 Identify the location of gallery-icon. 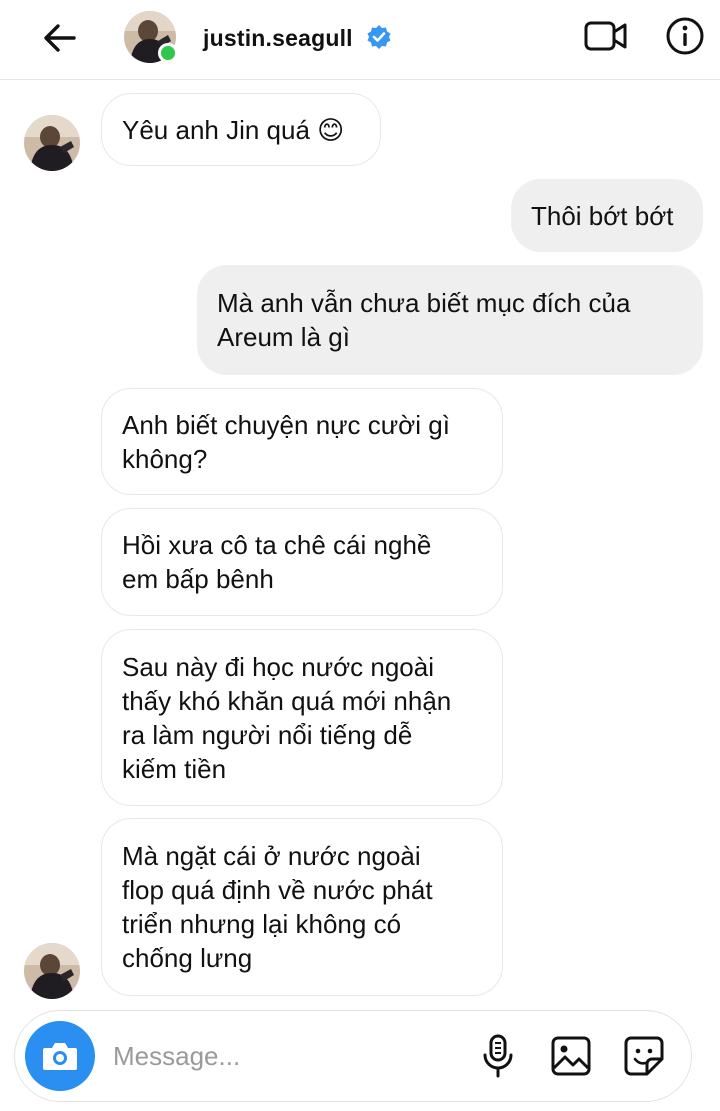
(571, 1056).